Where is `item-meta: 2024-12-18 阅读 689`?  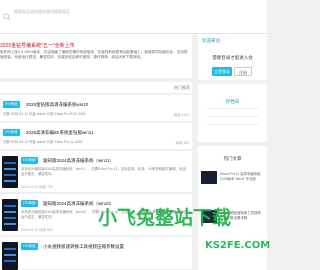 item-meta: 2024-12-18 阅读 689 is located at coordinates (37, 230).